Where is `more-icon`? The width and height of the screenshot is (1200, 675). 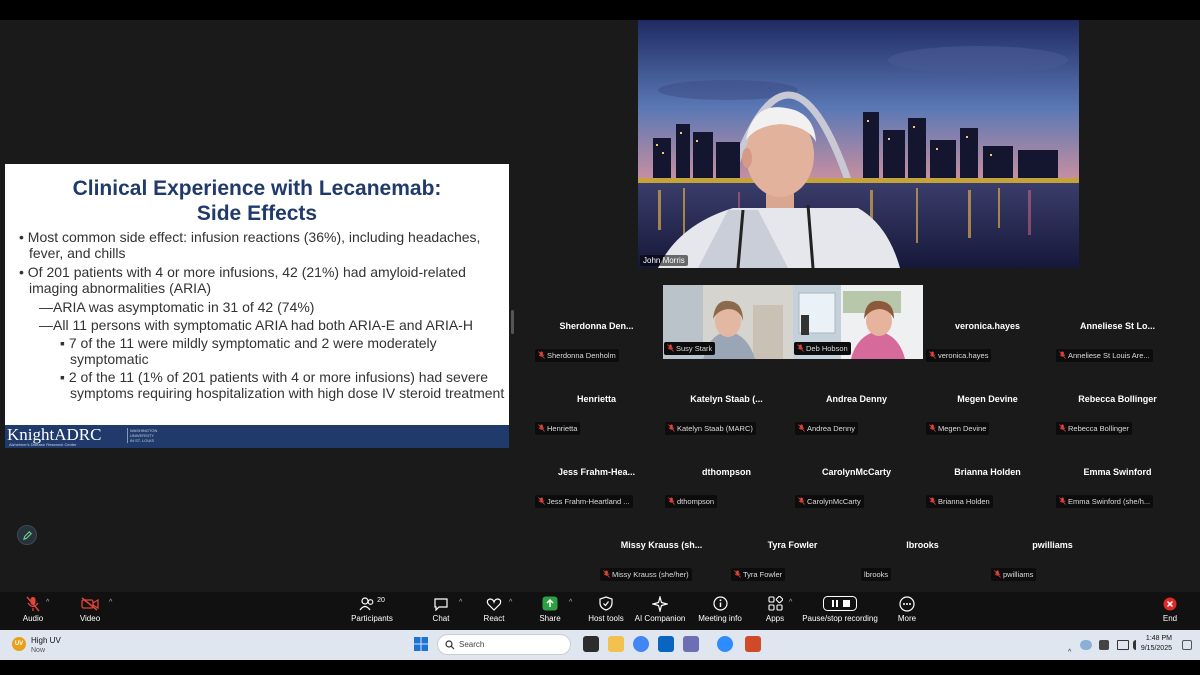 more-icon is located at coordinates (907, 603).